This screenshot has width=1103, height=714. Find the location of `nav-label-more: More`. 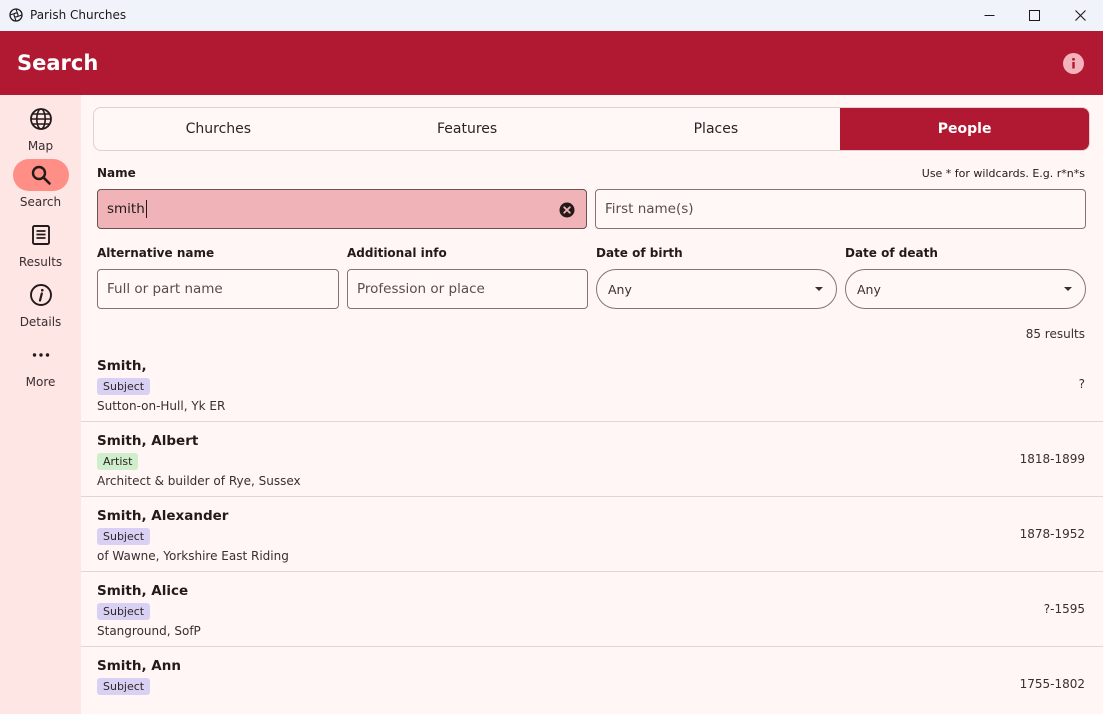

nav-label-more: More is located at coordinates (40, 382).